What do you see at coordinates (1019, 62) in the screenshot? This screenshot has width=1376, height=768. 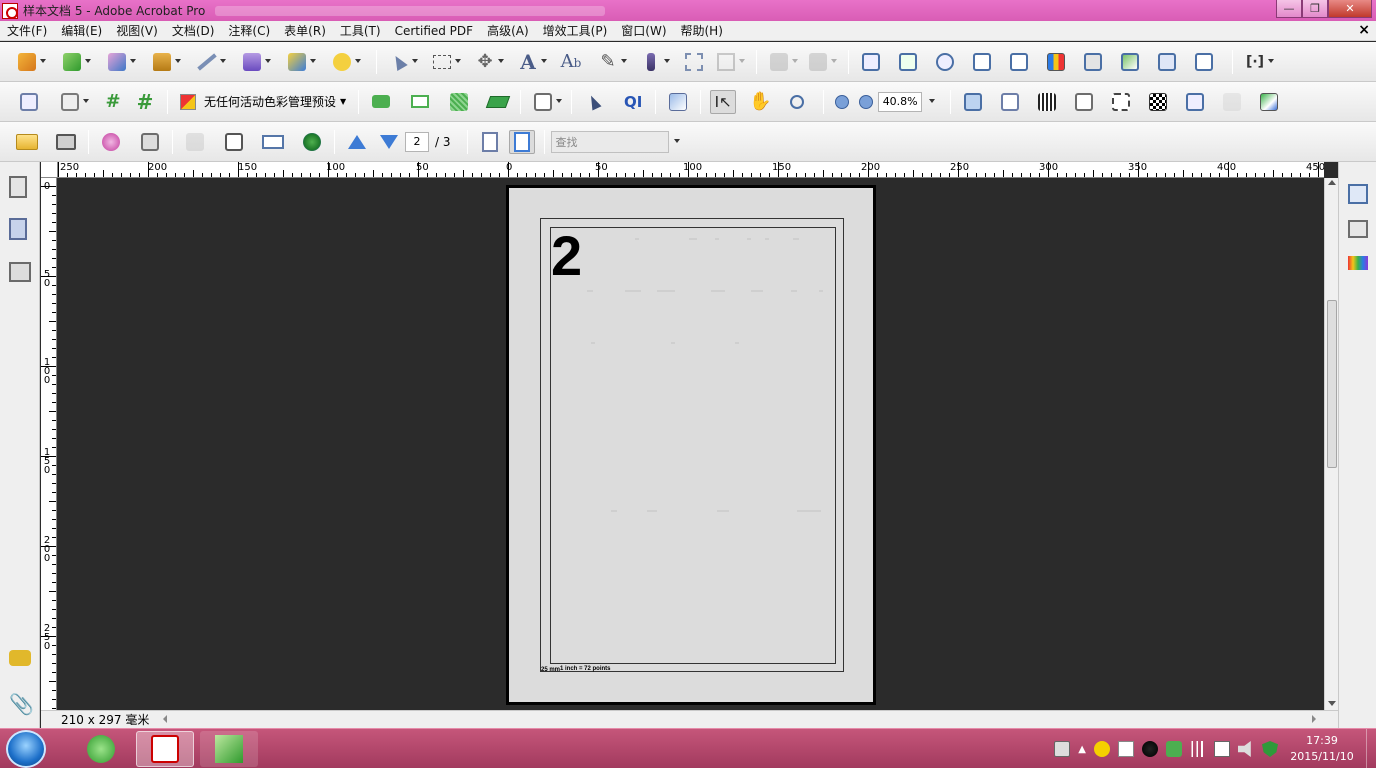 I see `filter-button` at bounding box center [1019, 62].